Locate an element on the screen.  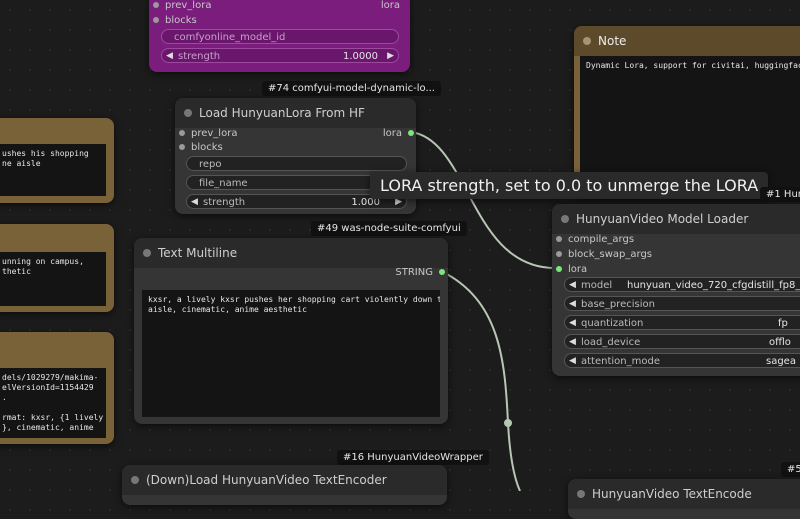
note-text: unning on campus, thetic is located at coordinates (53, 279).